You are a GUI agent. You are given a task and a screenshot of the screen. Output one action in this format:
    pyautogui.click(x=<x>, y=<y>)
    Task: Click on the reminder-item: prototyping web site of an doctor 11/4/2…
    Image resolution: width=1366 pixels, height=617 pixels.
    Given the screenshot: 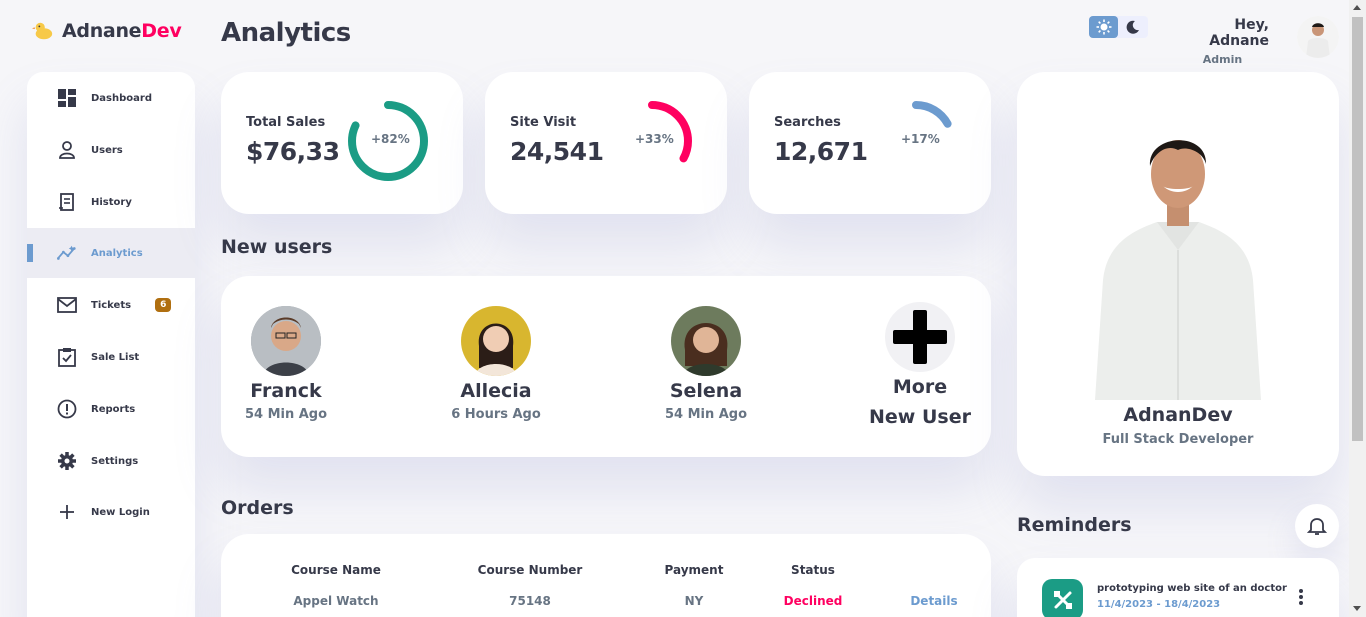 What is the action you would take?
    pyautogui.click(x=1178, y=587)
    